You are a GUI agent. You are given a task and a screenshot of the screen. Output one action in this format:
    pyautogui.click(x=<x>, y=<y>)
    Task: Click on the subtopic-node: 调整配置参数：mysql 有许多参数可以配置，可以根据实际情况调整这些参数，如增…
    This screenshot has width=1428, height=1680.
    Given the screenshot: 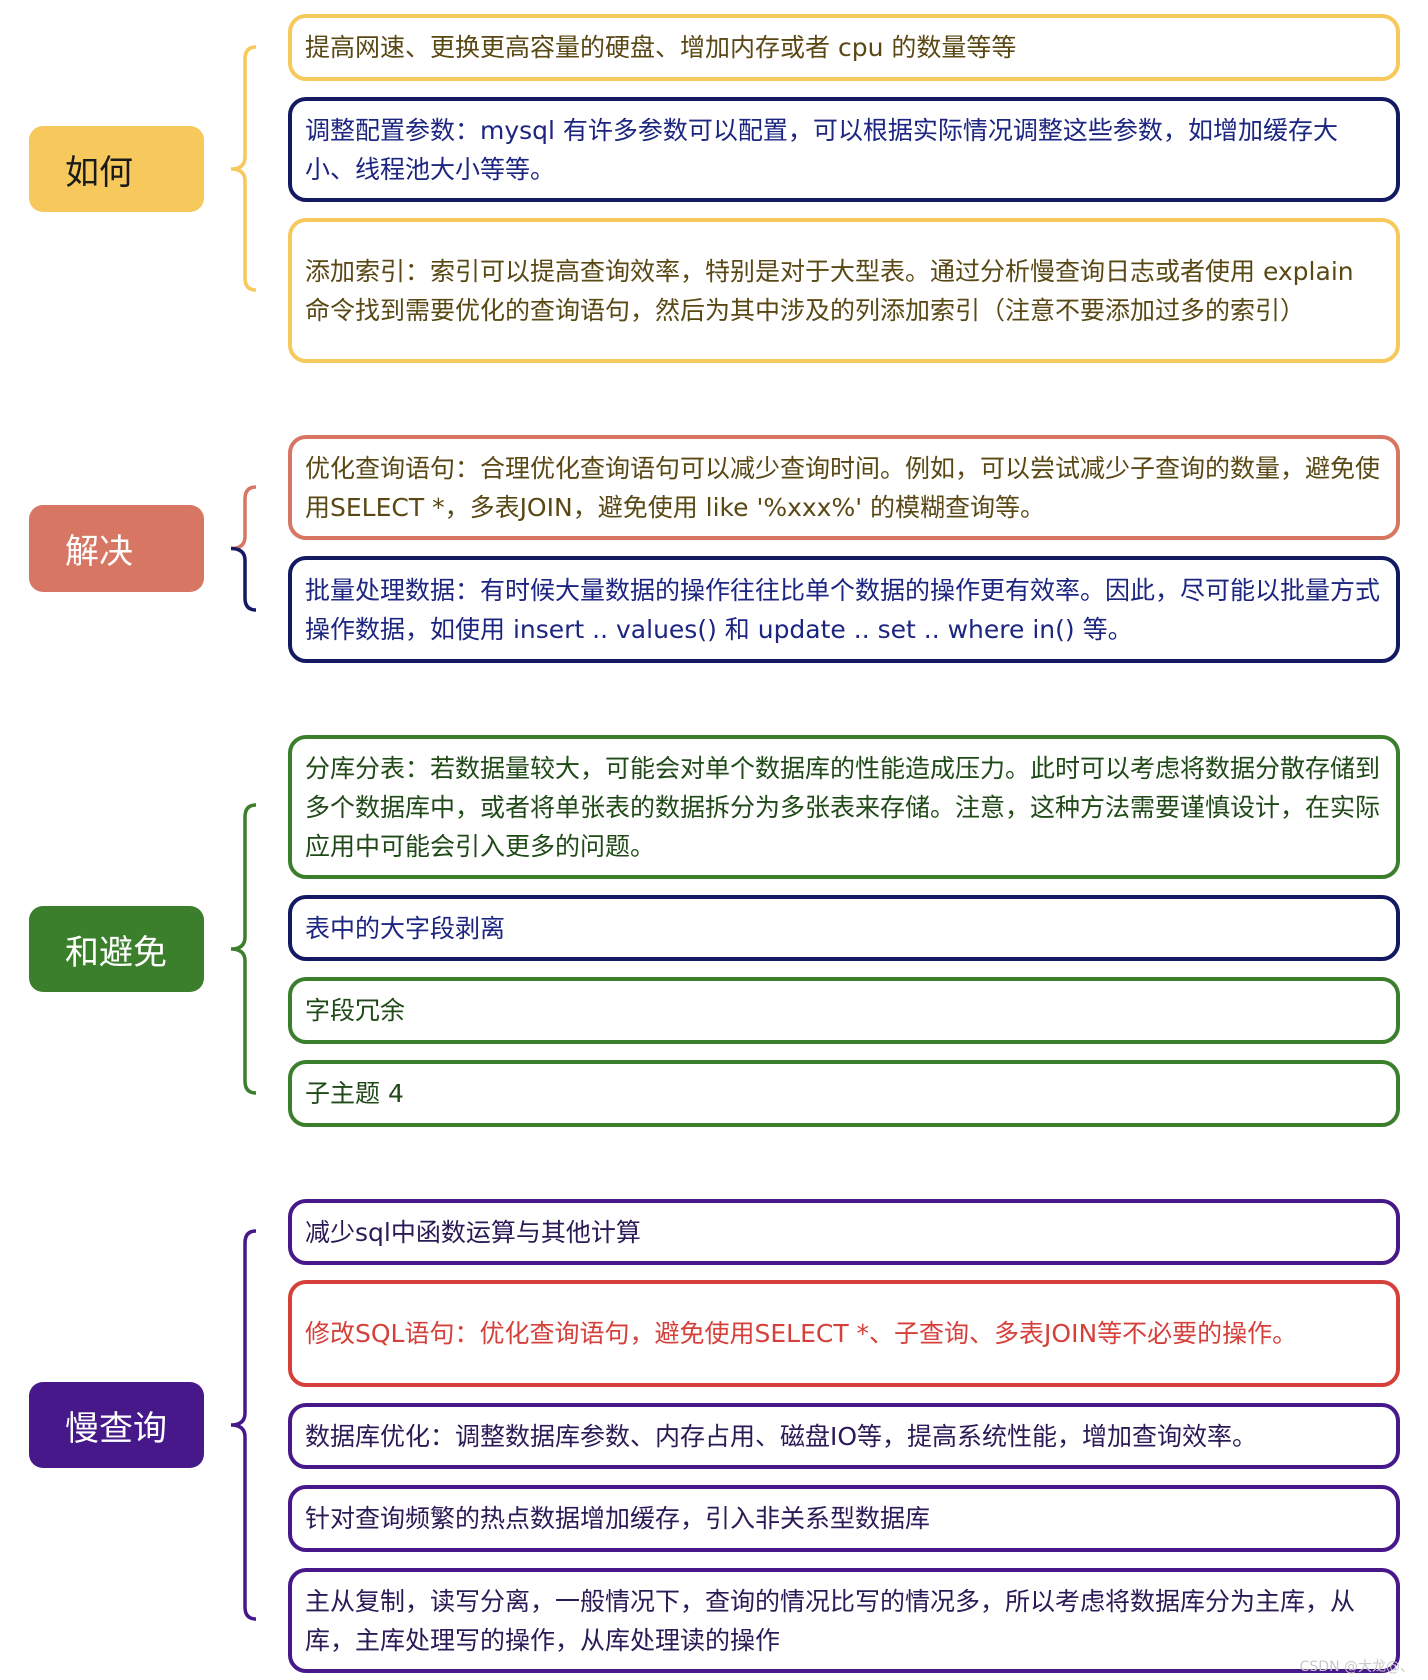 What is the action you would take?
    pyautogui.click(x=844, y=149)
    